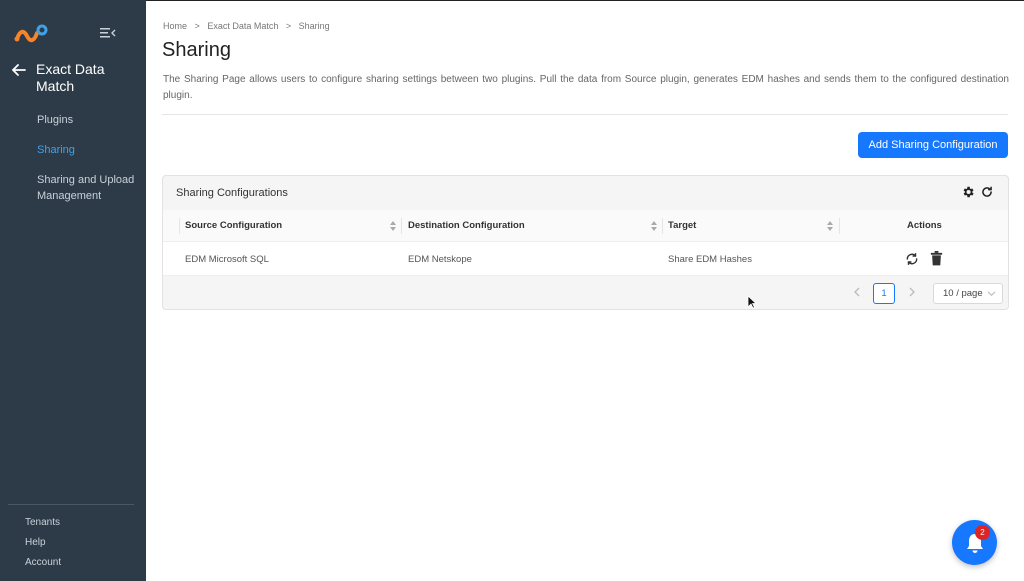 The height and width of the screenshot is (581, 1024). Describe the element at coordinates (43, 523) in the screenshot. I see `sidebar-item-tenants: Tenants` at that location.